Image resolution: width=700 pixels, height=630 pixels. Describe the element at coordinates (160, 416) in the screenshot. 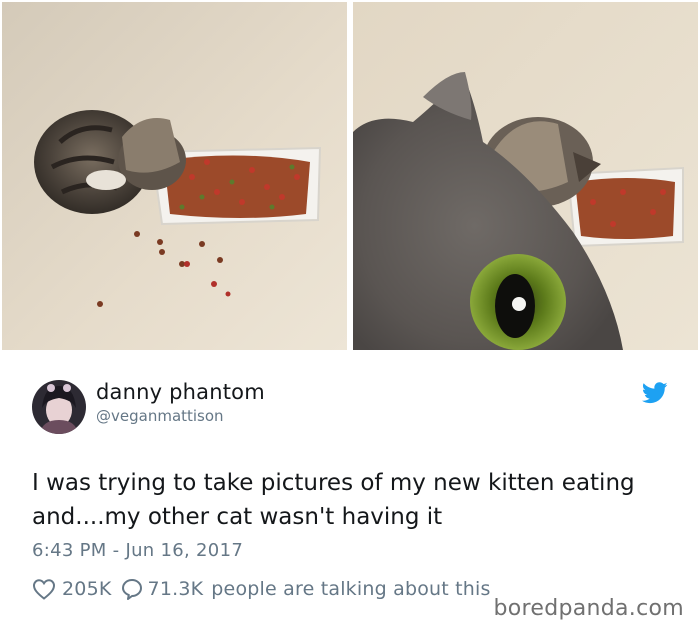

I see `user-handle: @veganmattison` at that location.